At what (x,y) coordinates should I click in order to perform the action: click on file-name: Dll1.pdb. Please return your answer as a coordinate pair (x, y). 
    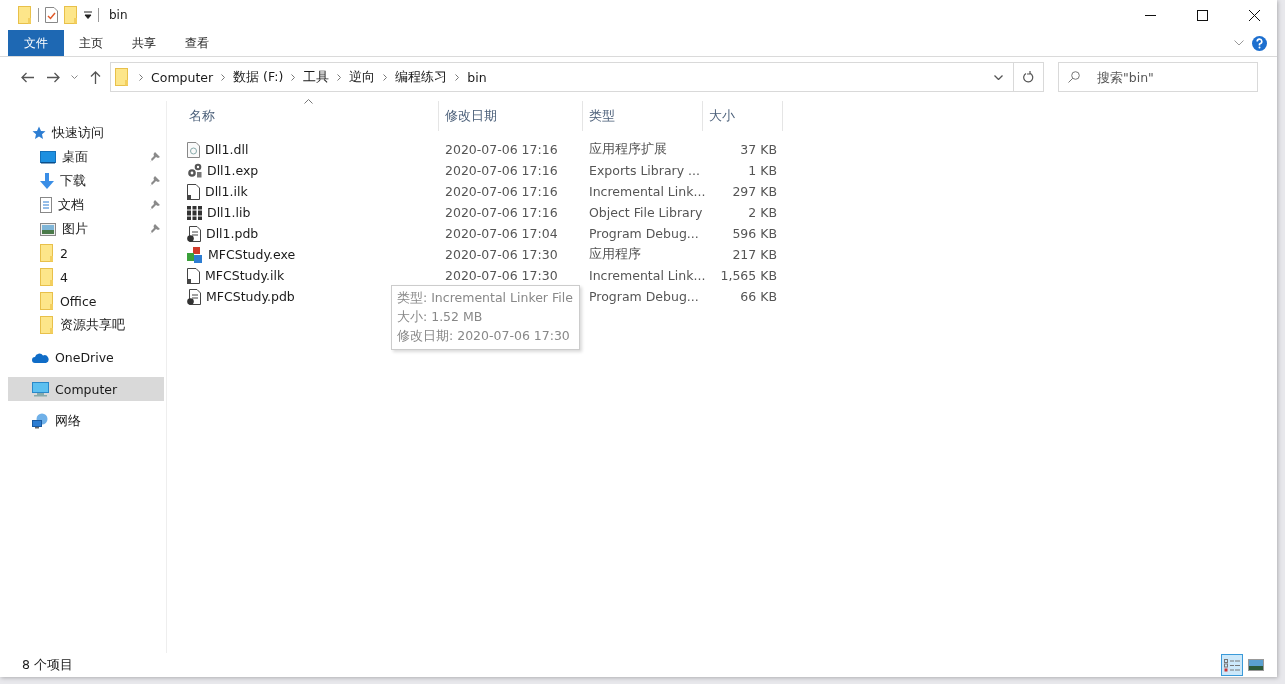
    Looking at the image, I should click on (232, 233).